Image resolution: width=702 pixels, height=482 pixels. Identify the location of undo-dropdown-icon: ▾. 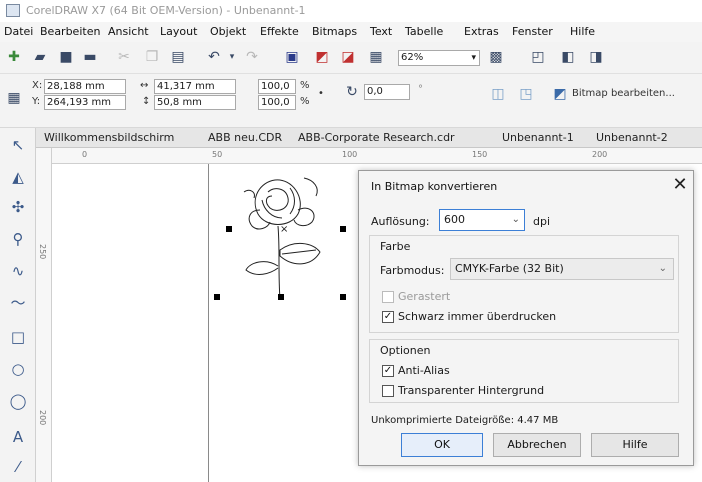
(232, 57).